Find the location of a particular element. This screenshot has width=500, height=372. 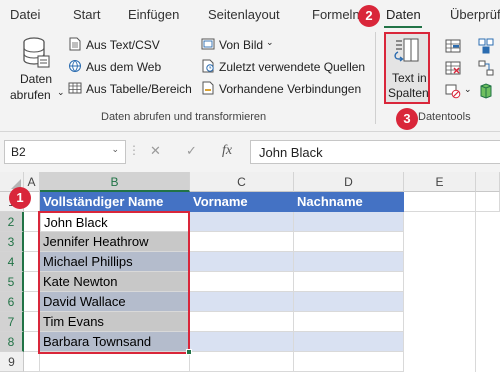

database-icon is located at coordinates (36, 52).